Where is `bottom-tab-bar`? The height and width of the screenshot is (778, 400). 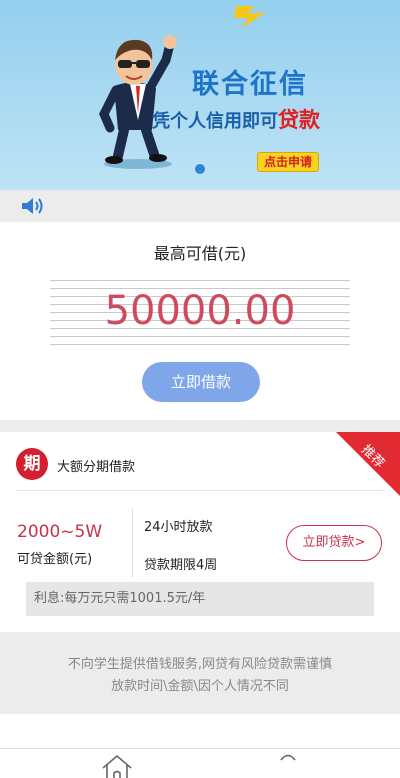 bottom-tab-bar is located at coordinates (200, 763).